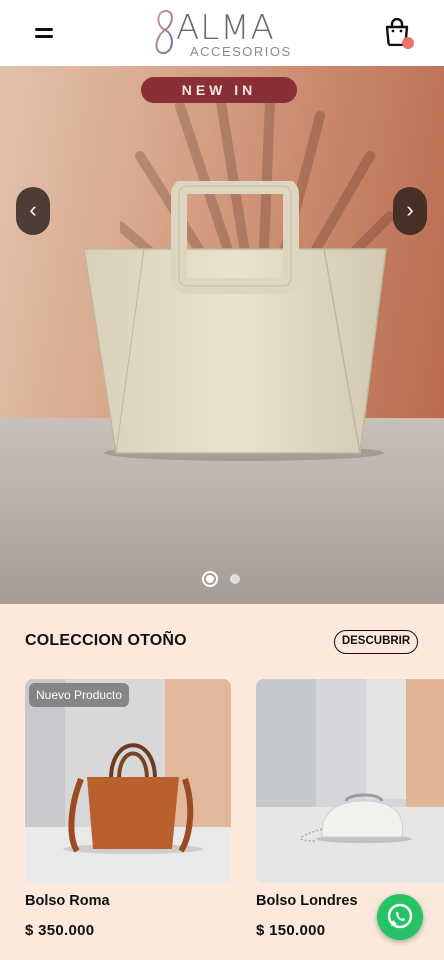 Image resolution: width=444 pixels, height=960 pixels. Describe the element at coordinates (106, 640) in the screenshot. I see `section-title: COLECCION OTOÑO` at that location.